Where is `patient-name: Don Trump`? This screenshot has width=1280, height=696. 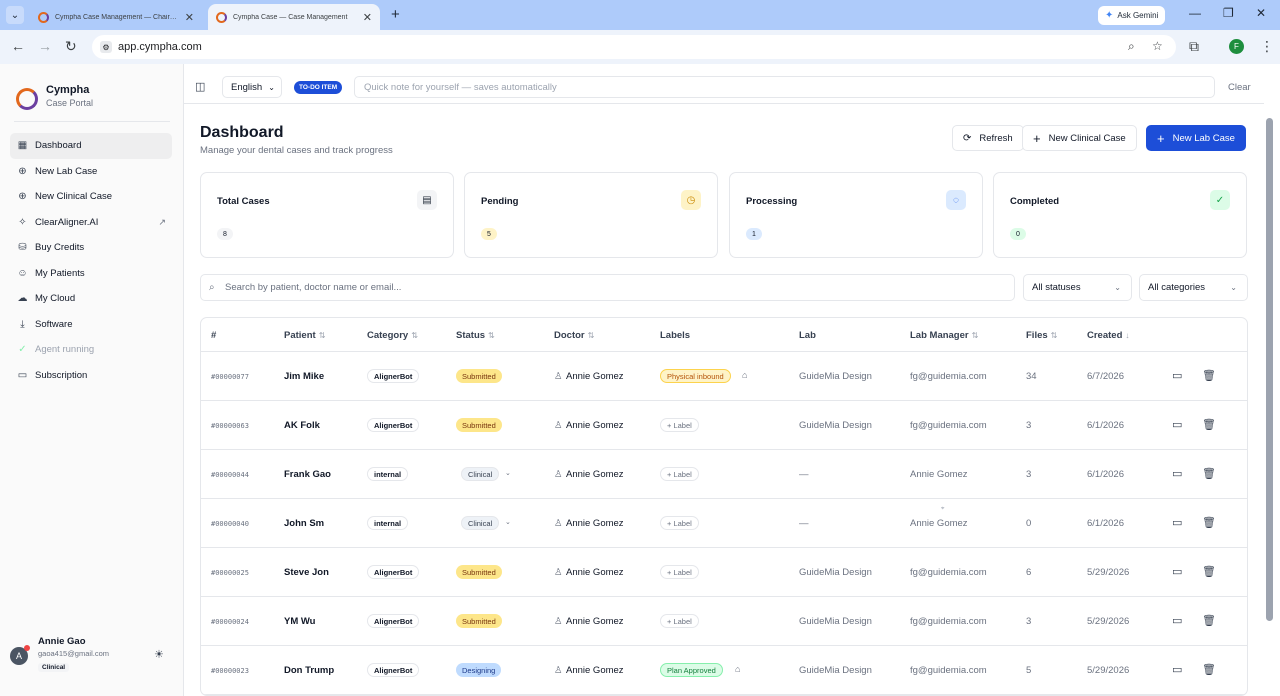
patient-name: Don Trump is located at coordinates (309, 670).